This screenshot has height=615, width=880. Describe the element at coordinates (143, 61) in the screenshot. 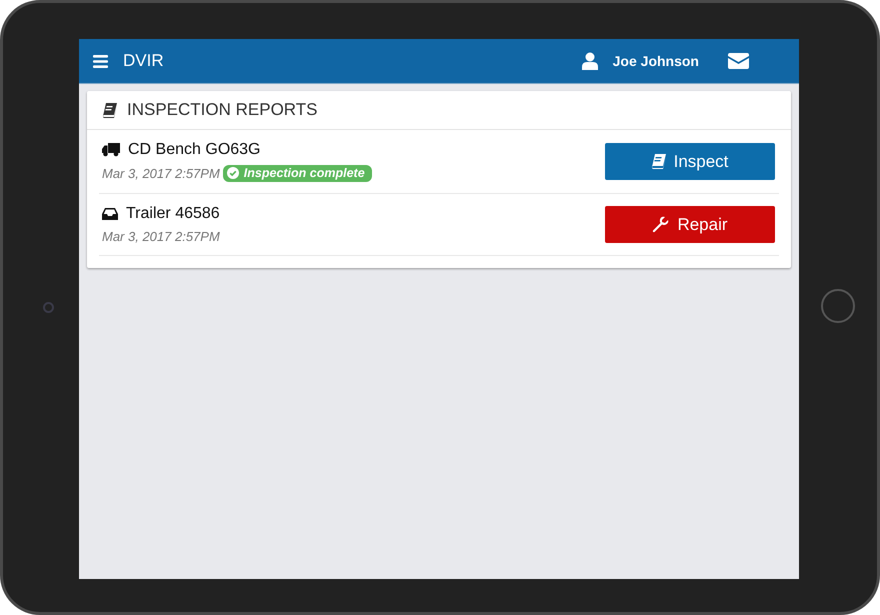

I see `app-title: DVIR` at that location.